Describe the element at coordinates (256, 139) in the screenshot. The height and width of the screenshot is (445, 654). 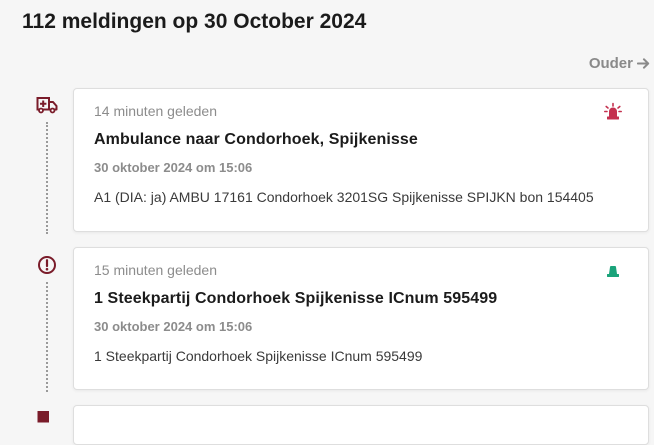
I see `card-title: Ambulance naar Condorhoek, Spijkenisse` at that location.